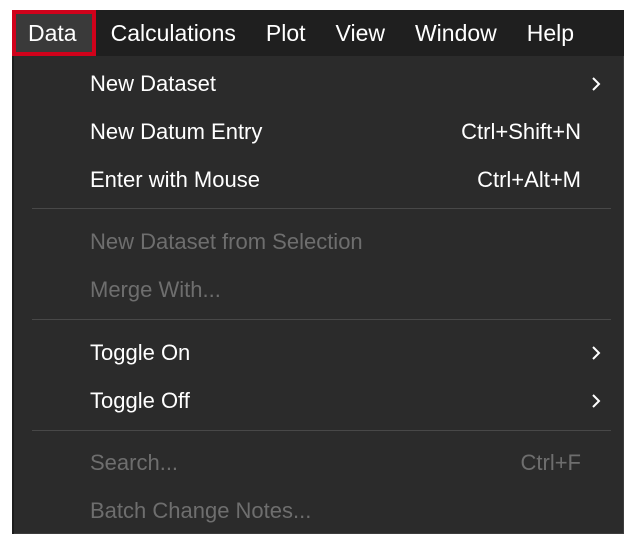  I want to click on menu-item-shortcut: Ctrl+Alt+M, so click(529, 179).